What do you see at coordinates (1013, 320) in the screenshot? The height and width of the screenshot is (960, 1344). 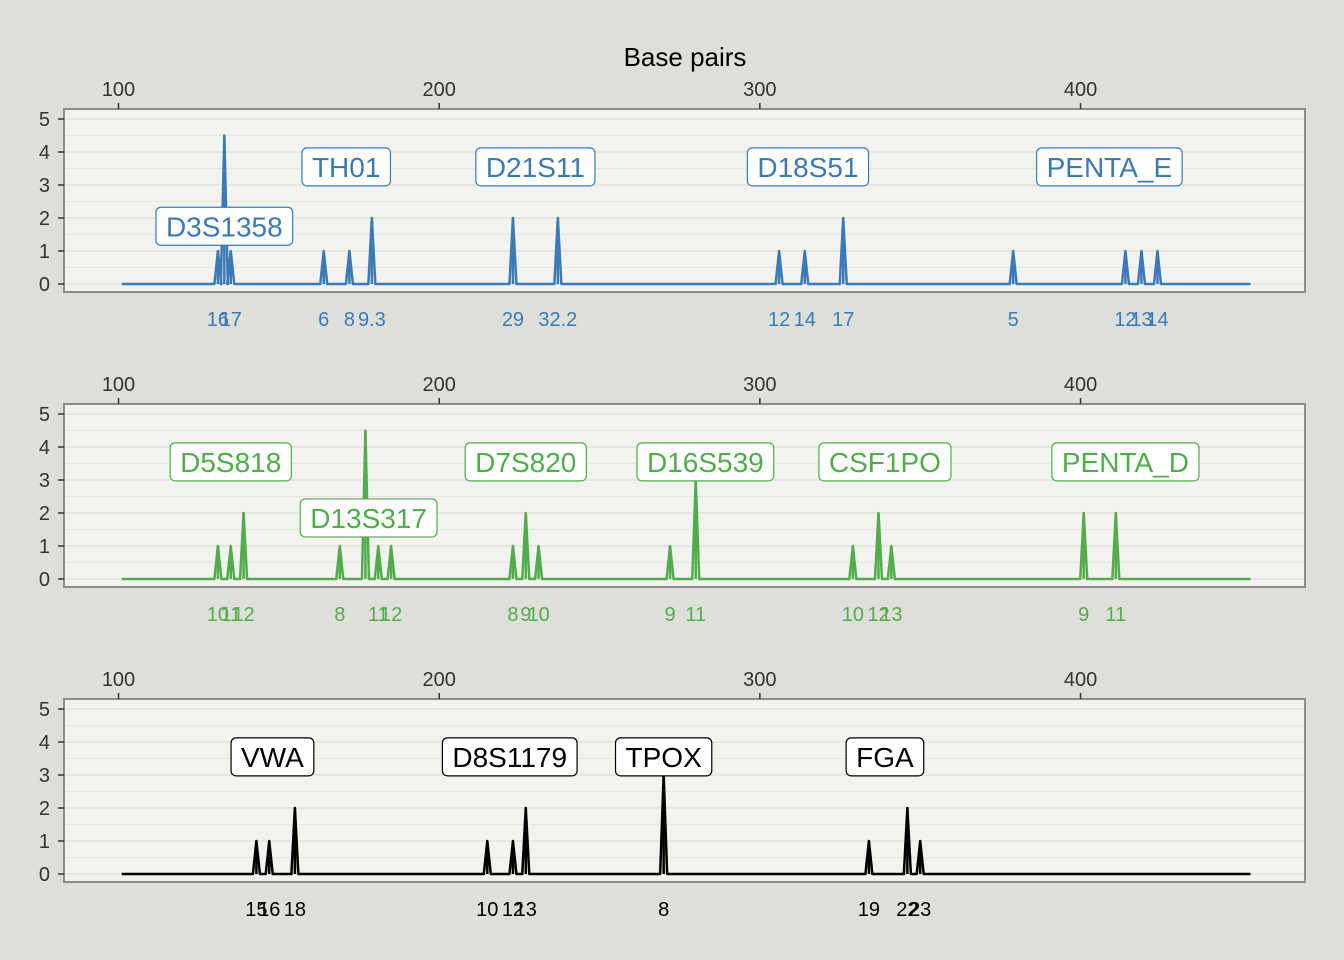 I see `allele-label: 5` at bounding box center [1013, 320].